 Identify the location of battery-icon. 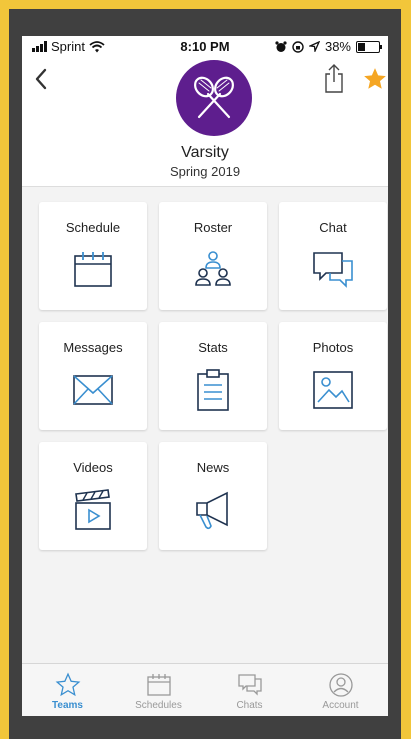
(369, 46).